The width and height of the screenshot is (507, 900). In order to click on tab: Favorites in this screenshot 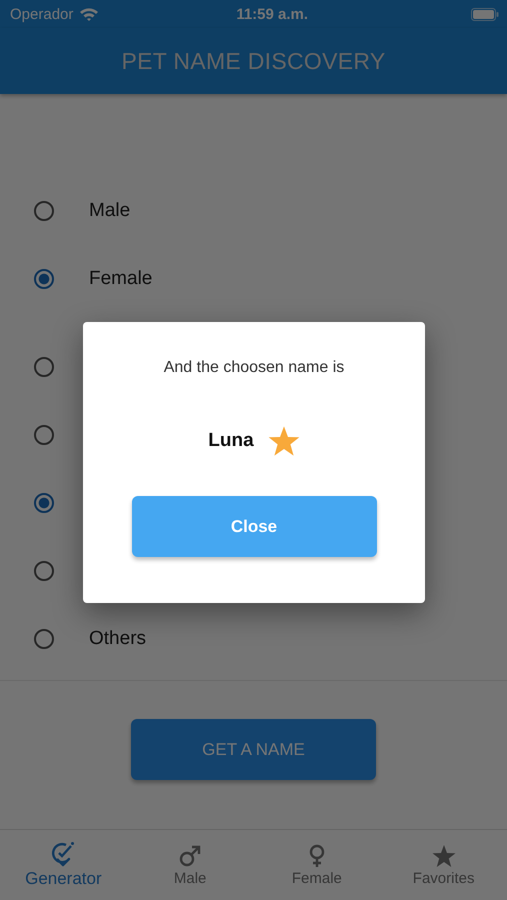, I will do `click(443, 865)`.